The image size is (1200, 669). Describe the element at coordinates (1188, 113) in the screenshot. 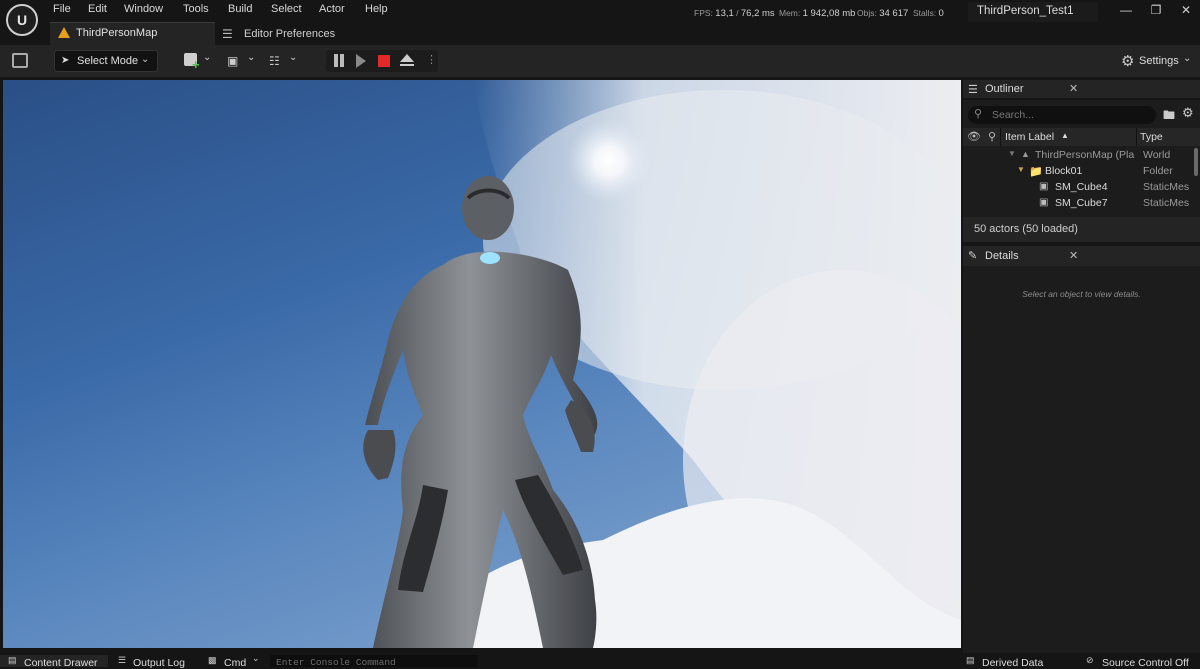

I see `gear-icon: ⚙` at that location.